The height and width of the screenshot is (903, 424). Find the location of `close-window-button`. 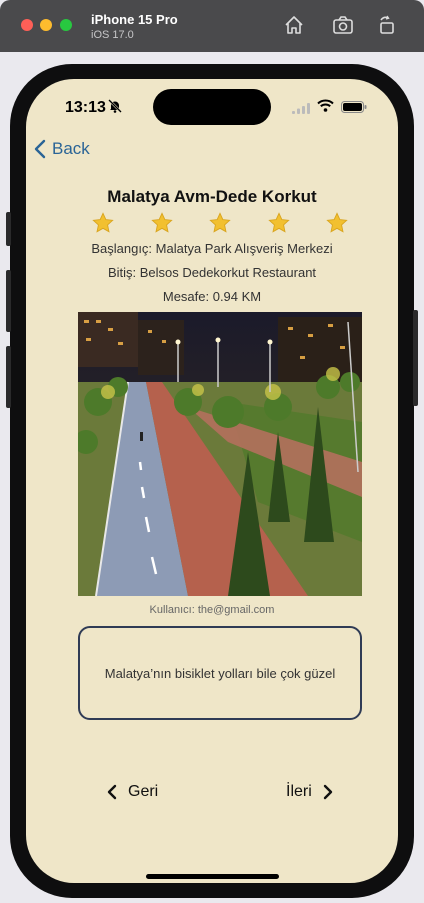

close-window-button is located at coordinates (27, 25).